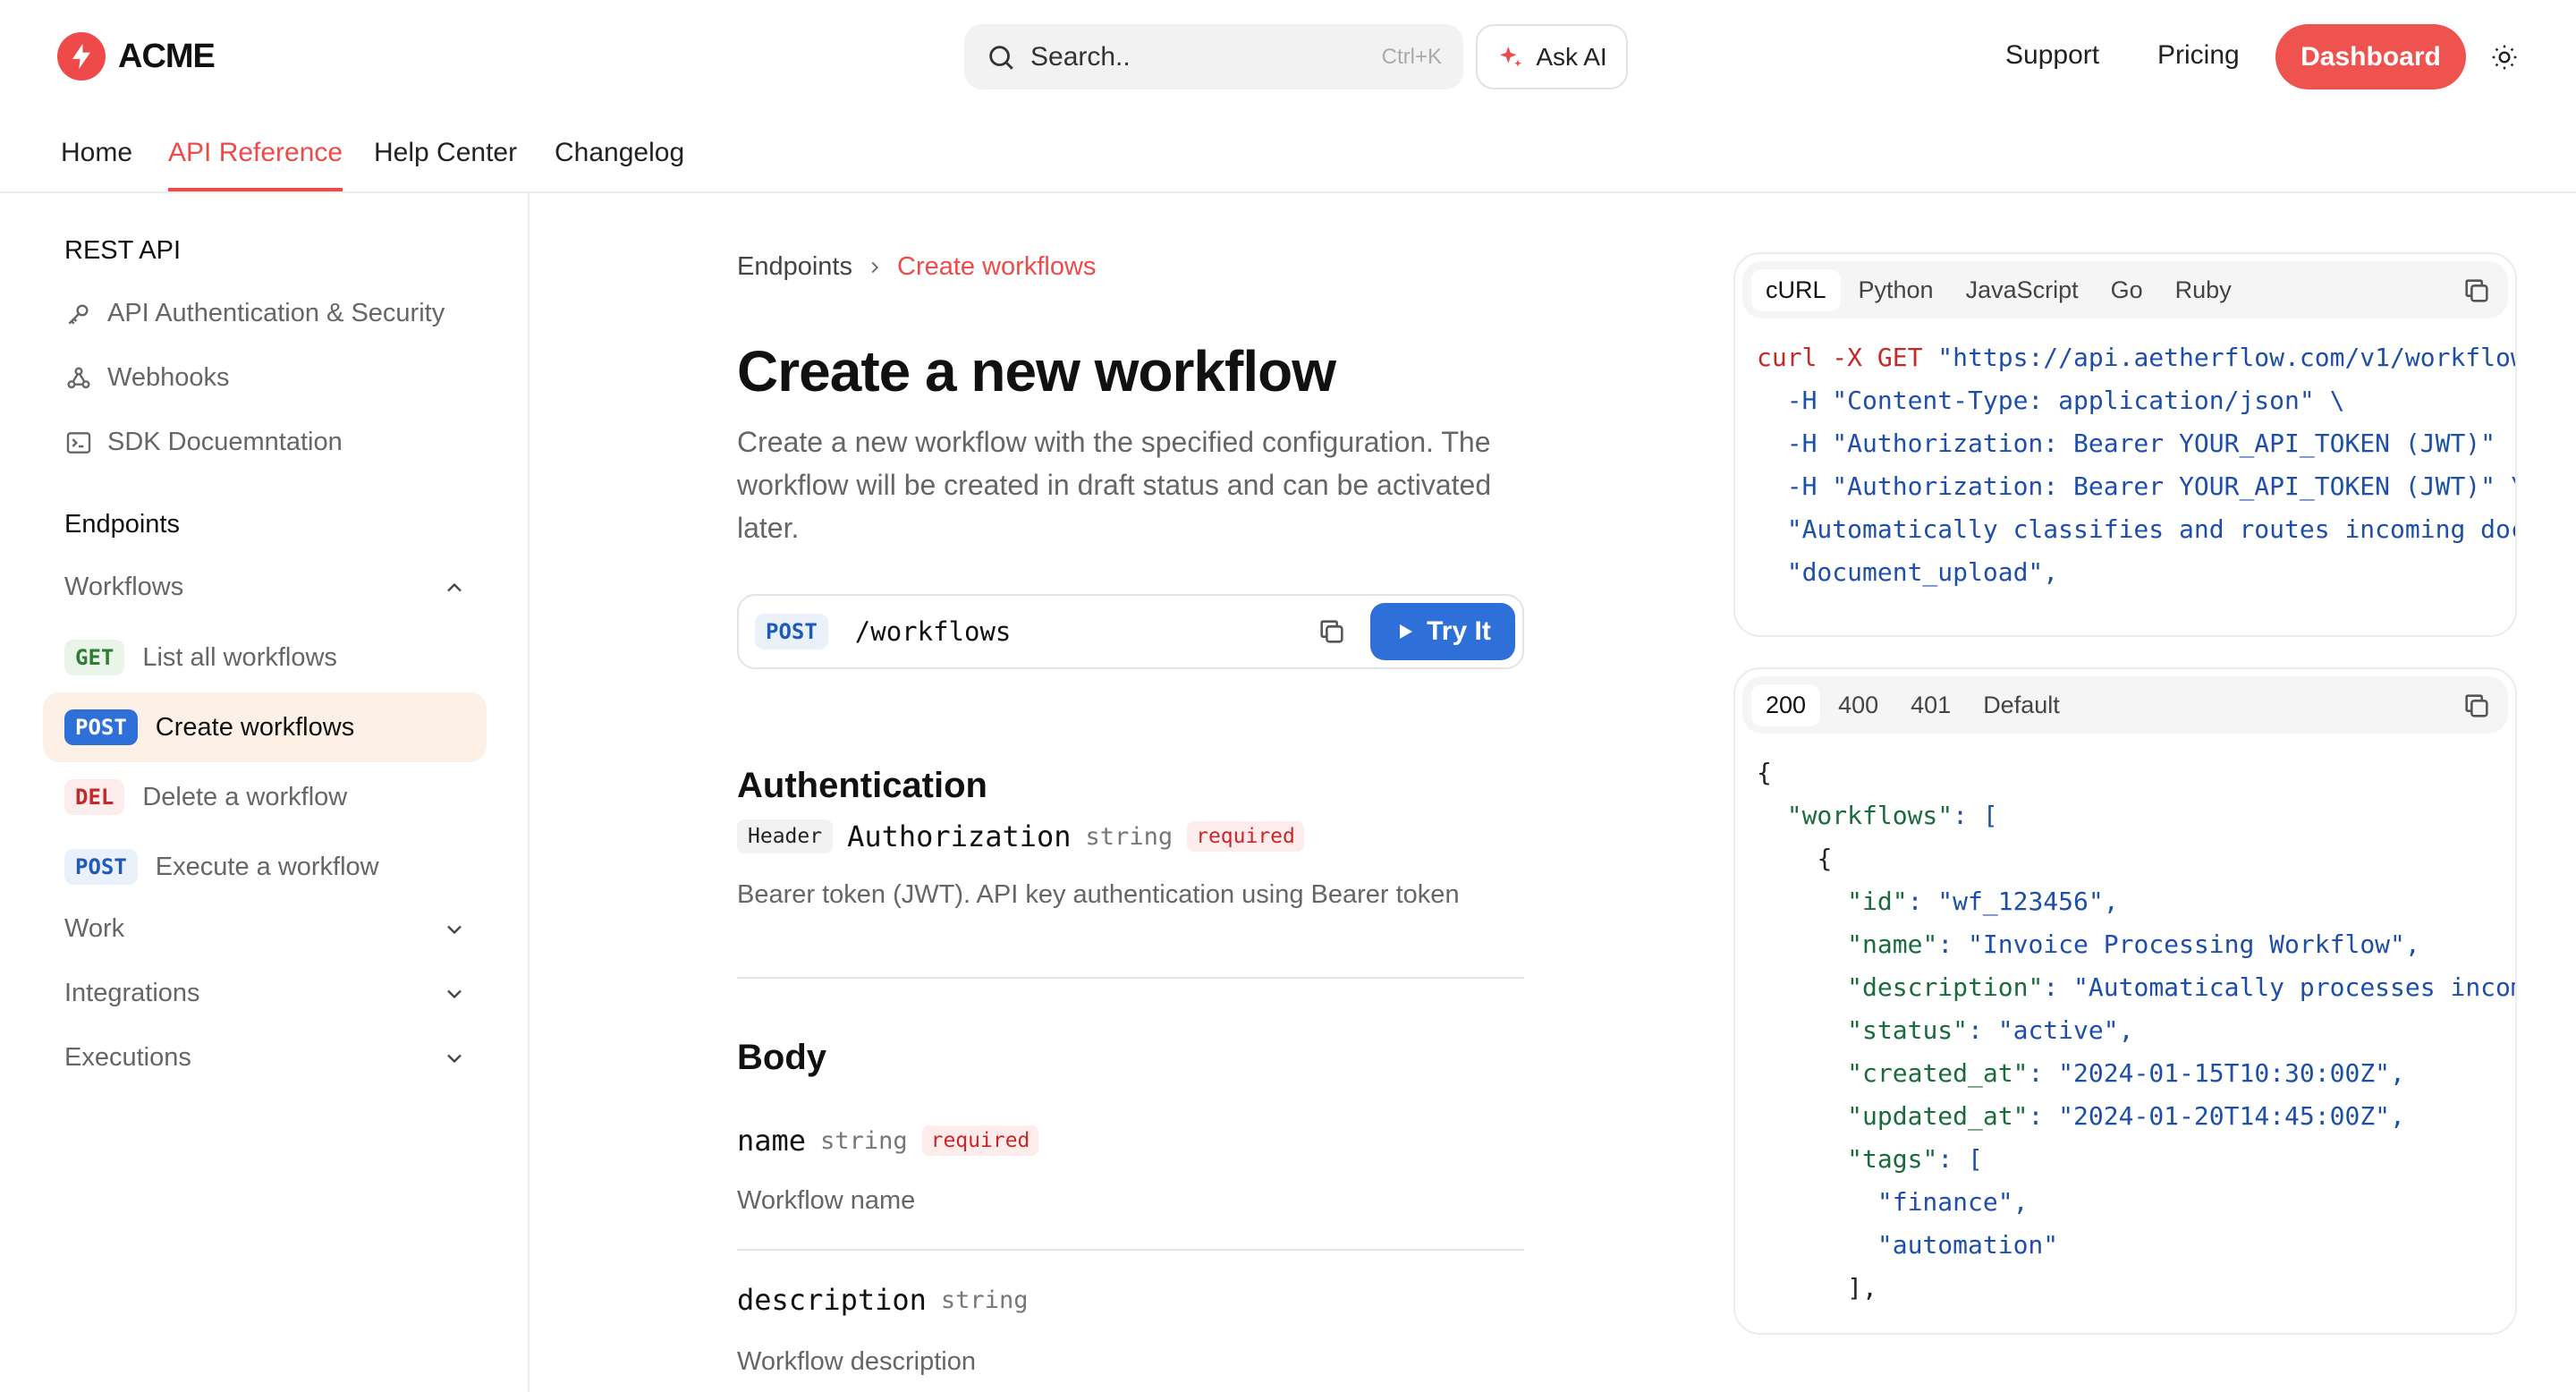 The image size is (2576, 1392). What do you see at coordinates (1245, 836) in the screenshot?
I see `required-badge: required` at bounding box center [1245, 836].